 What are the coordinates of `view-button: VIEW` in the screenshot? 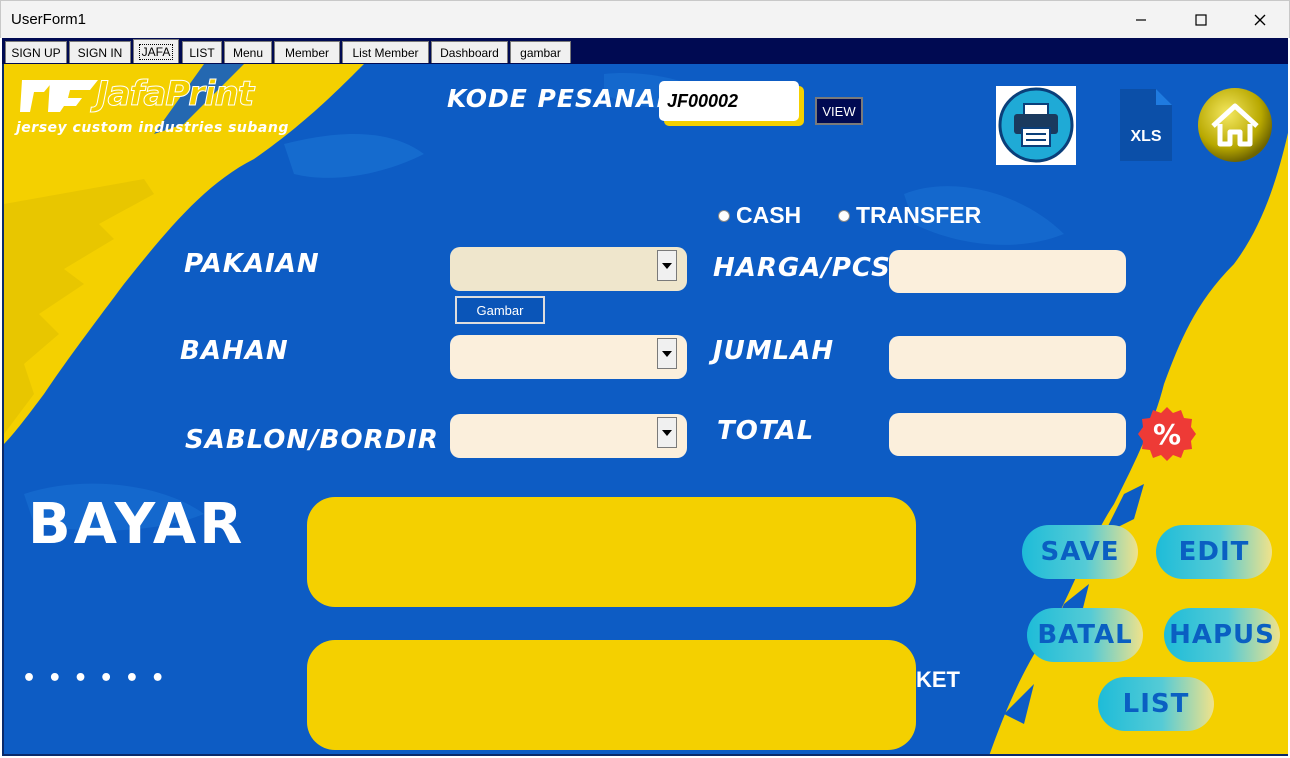 It's located at (839, 111).